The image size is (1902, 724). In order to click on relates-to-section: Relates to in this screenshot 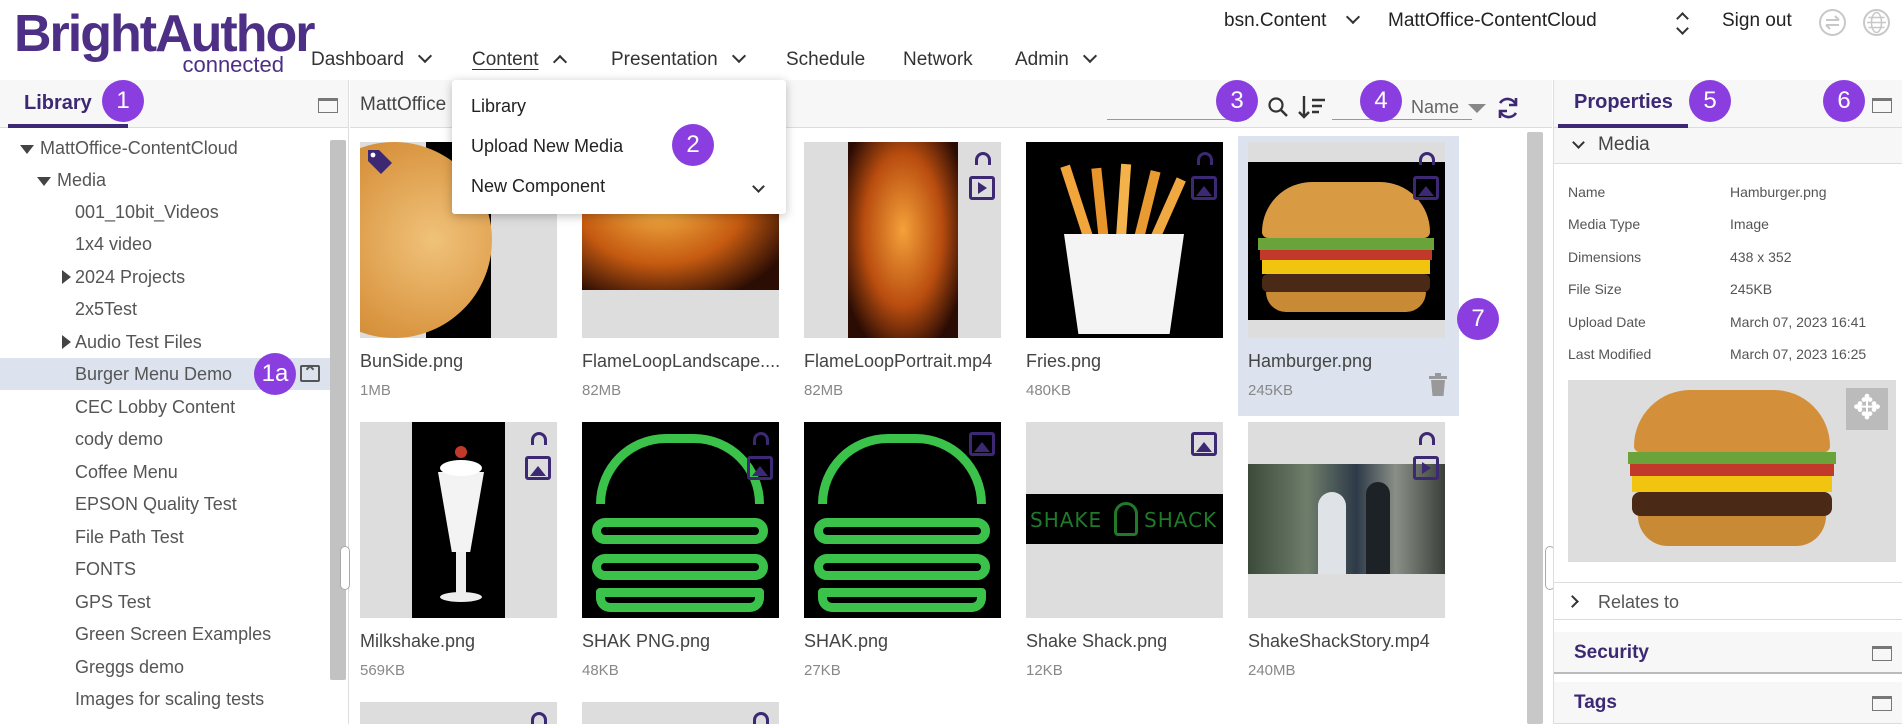, I will do `click(1728, 601)`.